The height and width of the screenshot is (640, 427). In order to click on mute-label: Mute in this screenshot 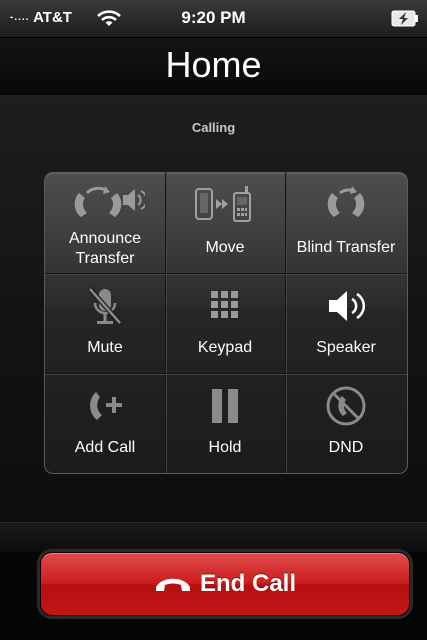, I will do `click(105, 347)`.